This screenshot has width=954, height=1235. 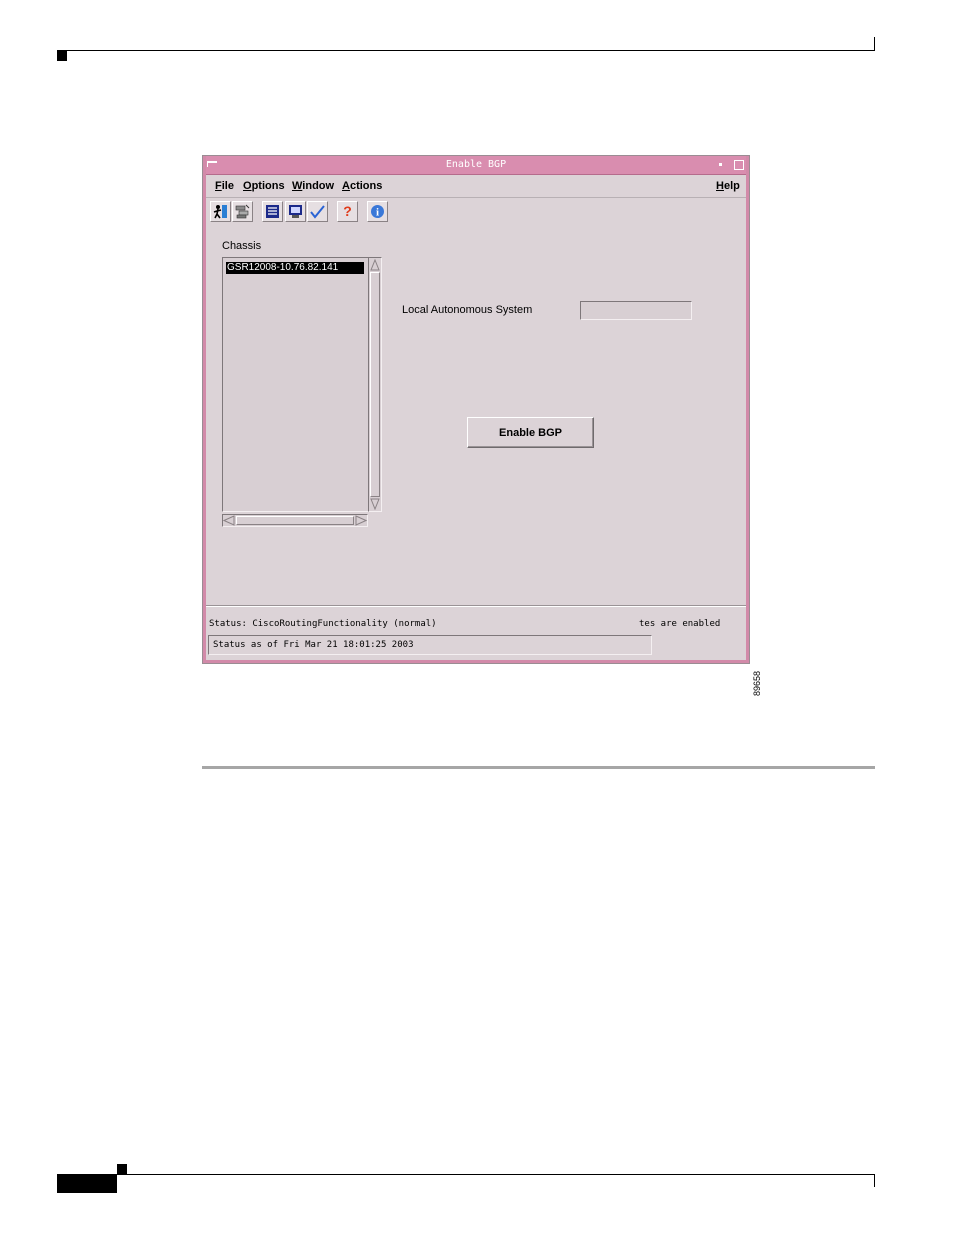 What do you see at coordinates (466, 50) in the screenshot?
I see `header-rule` at bounding box center [466, 50].